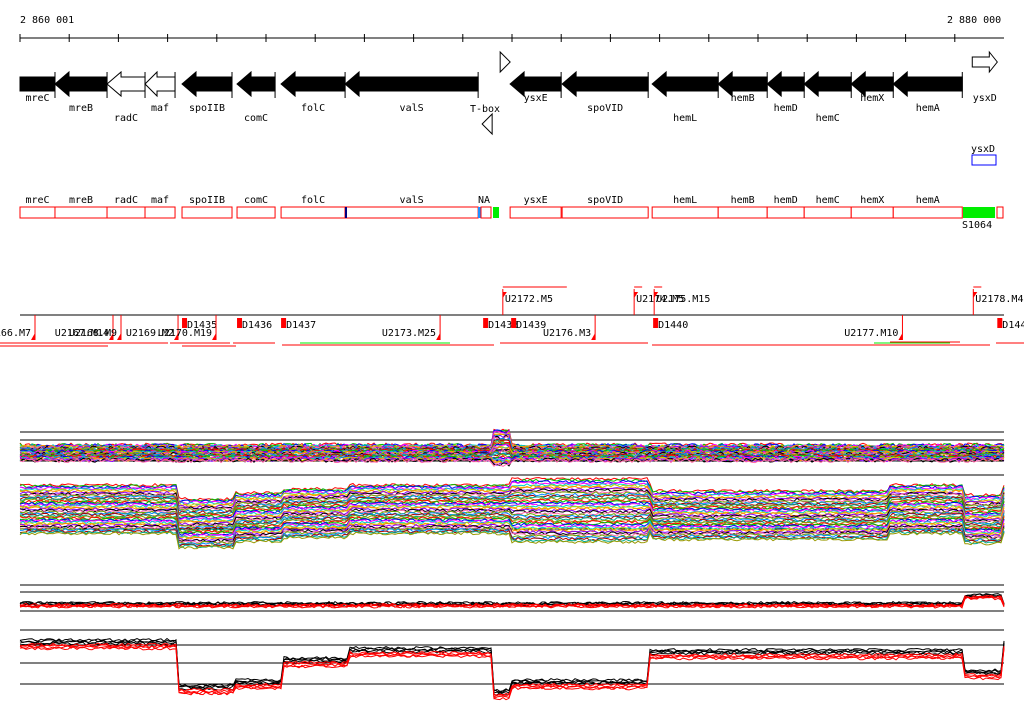 The height and width of the screenshot is (714, 1024). I want to click on segment-label: U2176.M3, so click(567, 333).